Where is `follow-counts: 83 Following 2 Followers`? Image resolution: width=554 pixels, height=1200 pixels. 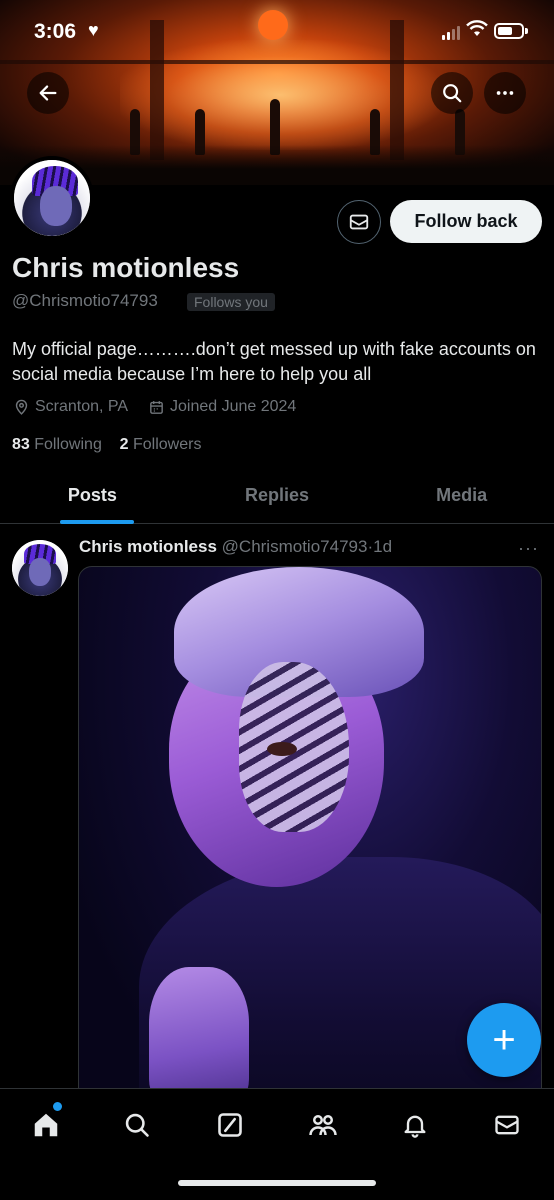
follow-counts: 83 Following 2 Followers is located at coordinates (106, 445).